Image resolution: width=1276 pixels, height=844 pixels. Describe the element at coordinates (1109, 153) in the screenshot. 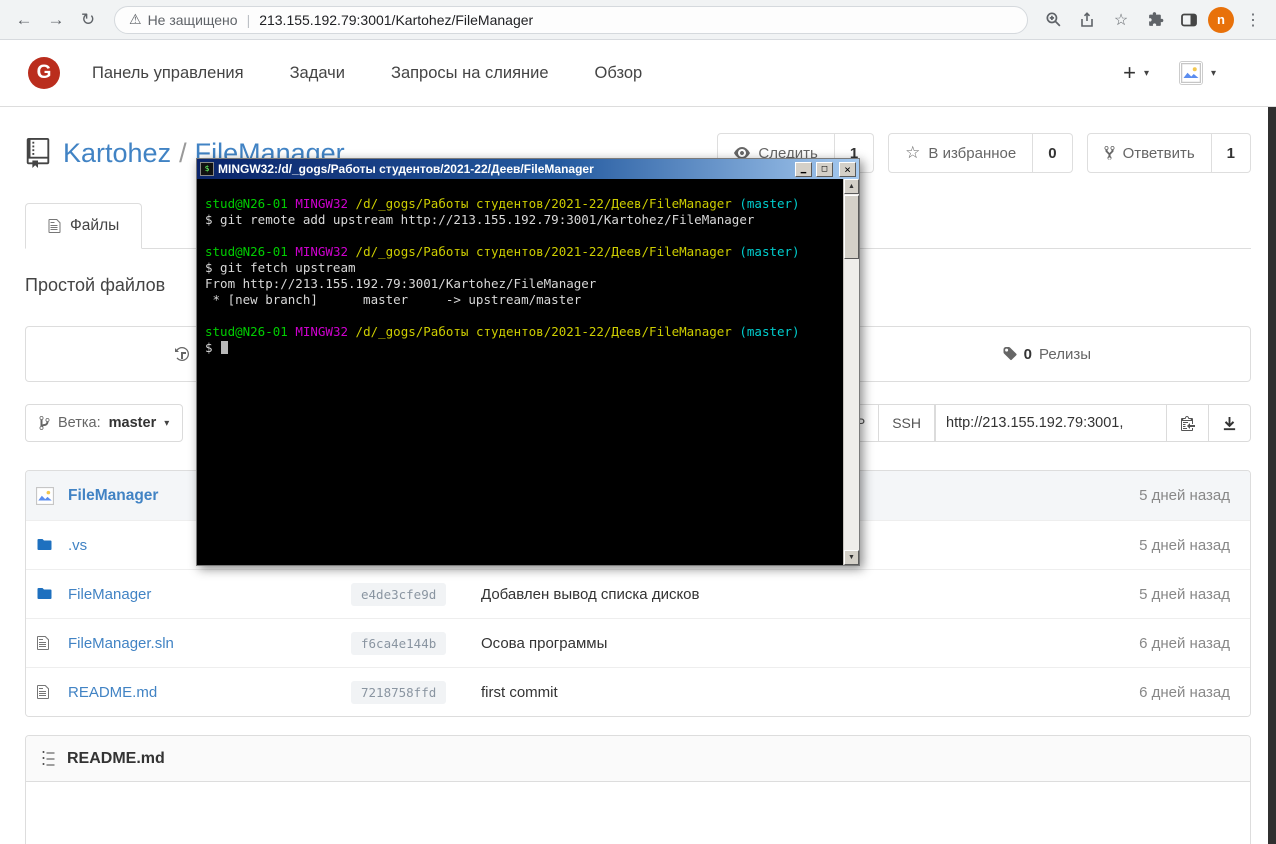

I see `fork-icon` at that location.